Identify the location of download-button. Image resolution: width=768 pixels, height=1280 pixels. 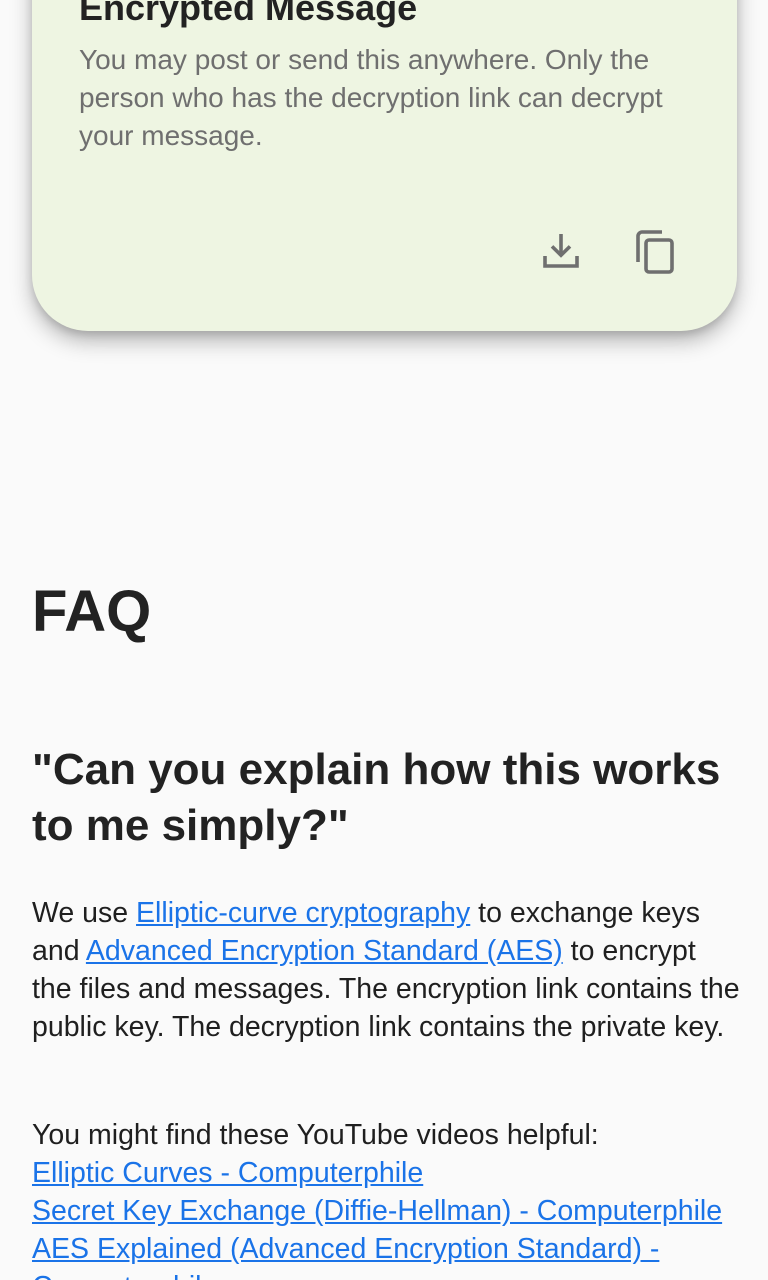
(561, 252).